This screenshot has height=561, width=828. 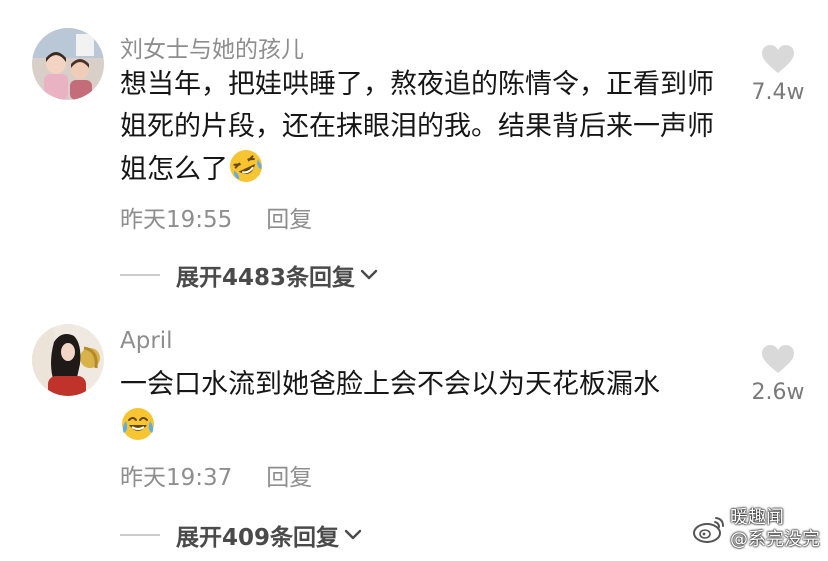 I want to click on rolling-laughing-emoji-icon, so click(x=246, y=166).